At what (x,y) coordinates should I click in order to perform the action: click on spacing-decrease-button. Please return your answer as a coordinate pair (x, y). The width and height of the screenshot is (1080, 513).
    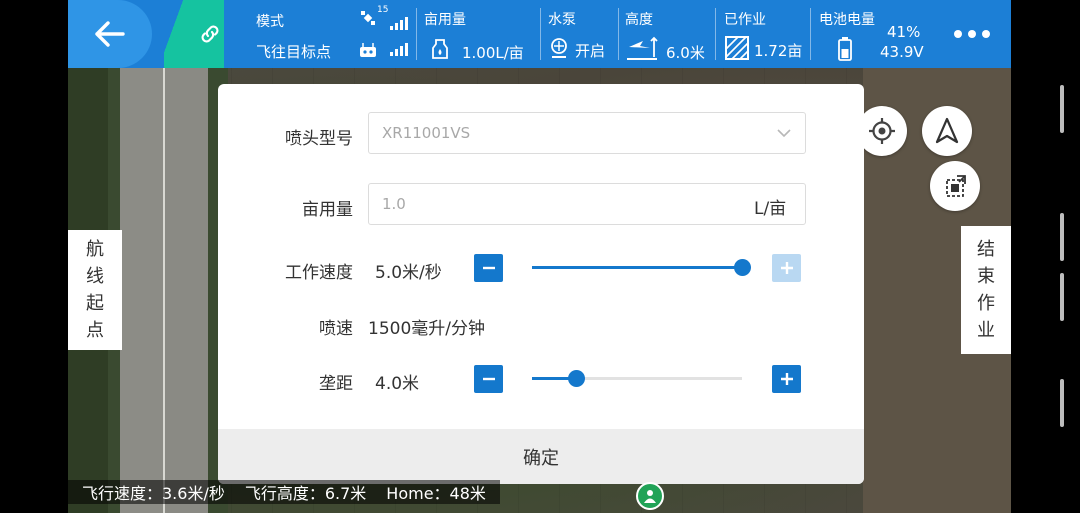
    Looking at the image, I should click on (488, 379).